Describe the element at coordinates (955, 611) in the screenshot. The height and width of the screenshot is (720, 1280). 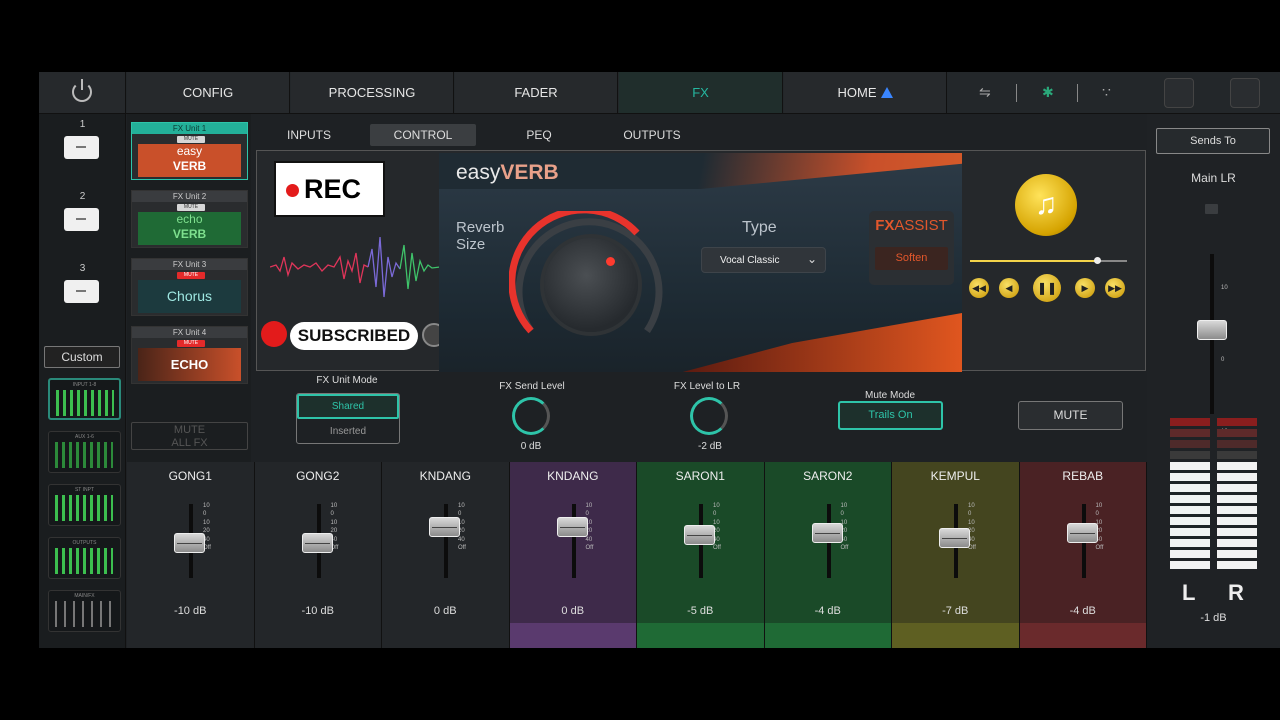
I see `channel-db: -7 dB` at that location.